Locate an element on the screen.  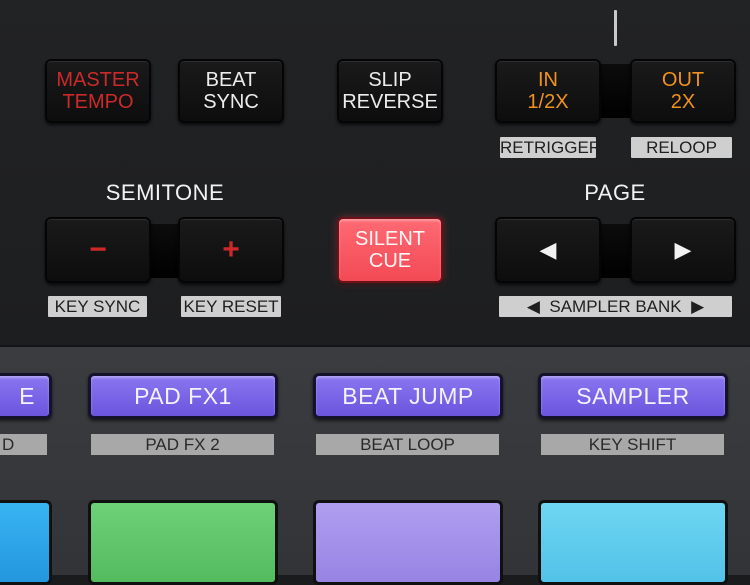
page-title: PAGE is located at coordinates (615, 192).